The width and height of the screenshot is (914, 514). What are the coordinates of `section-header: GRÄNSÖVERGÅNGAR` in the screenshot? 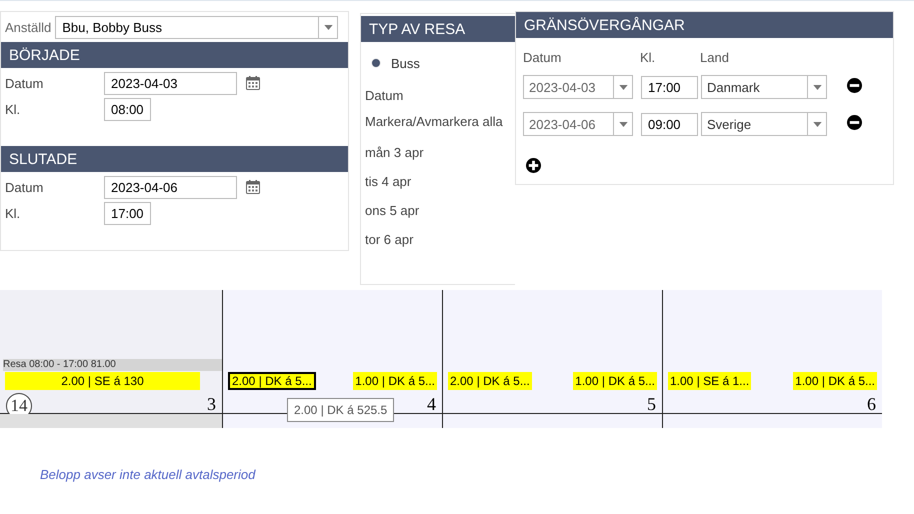 It's located at (704, 25).